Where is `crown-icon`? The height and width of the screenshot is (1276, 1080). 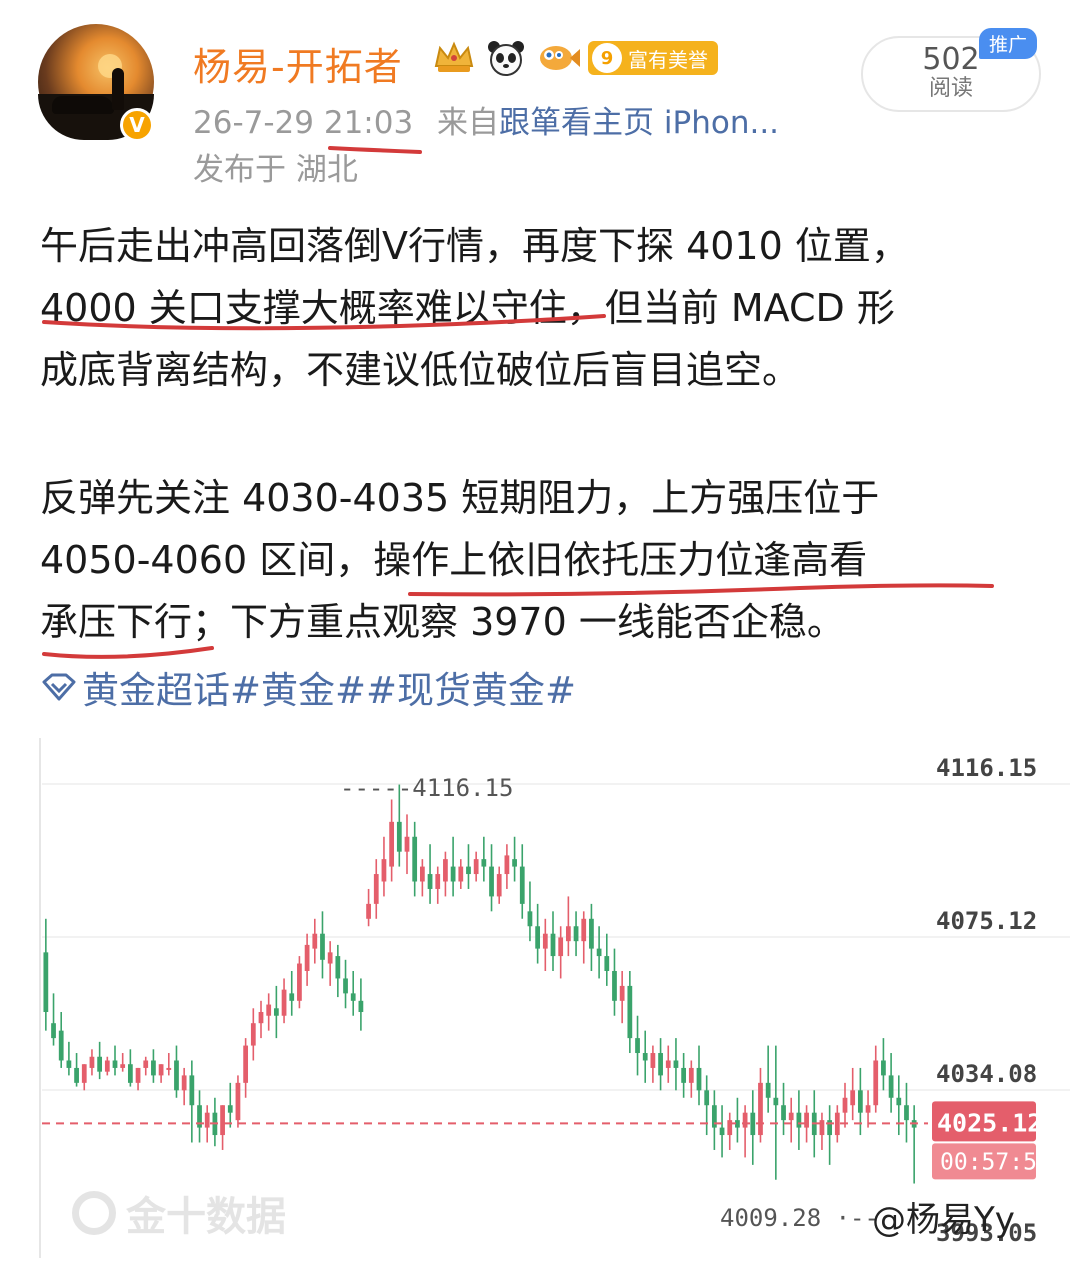 crown-icon is located at coordinates (454, 58).